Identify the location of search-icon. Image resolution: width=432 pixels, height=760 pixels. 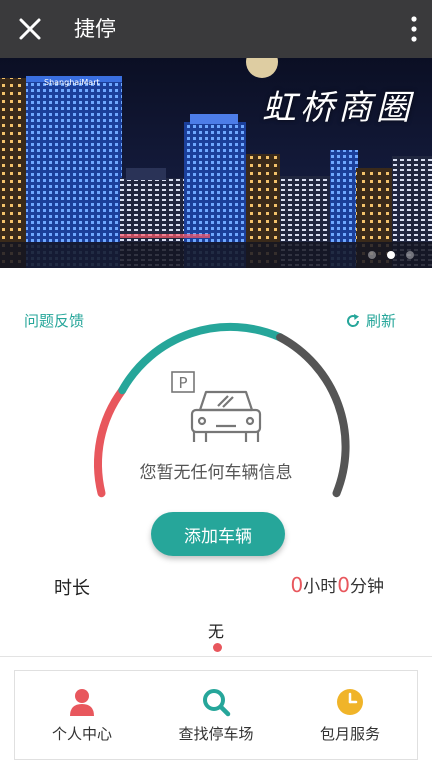
(217, 703).